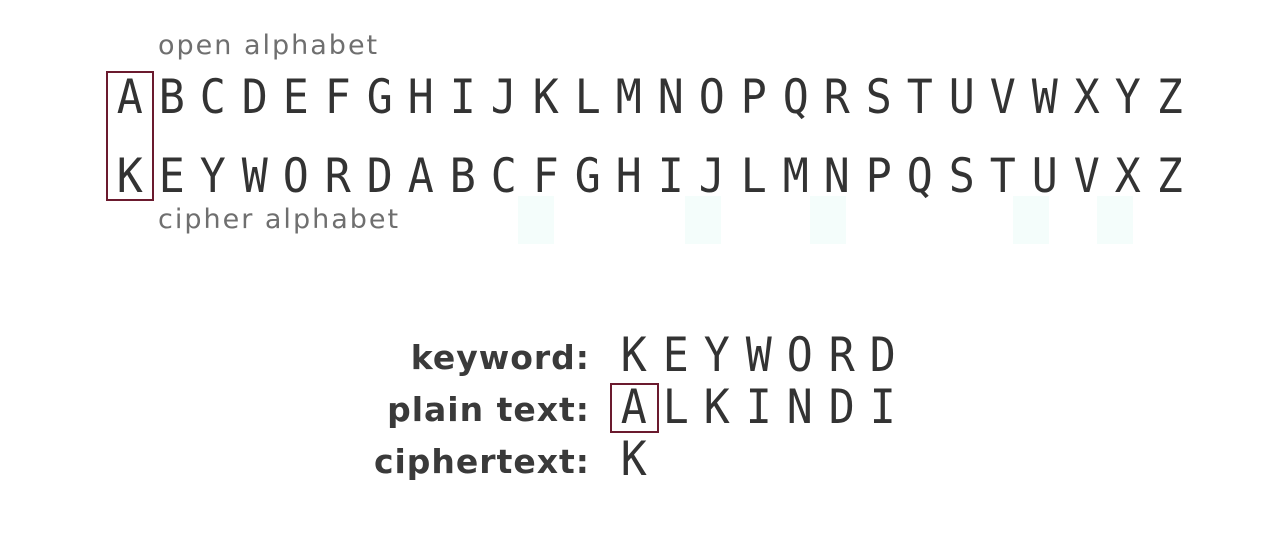 The width and height of the screenshot is (1280, 534). Describe the element at coordinates (753, 97) in the screenshot. I see `open-alphabet-letter: P` at that location.